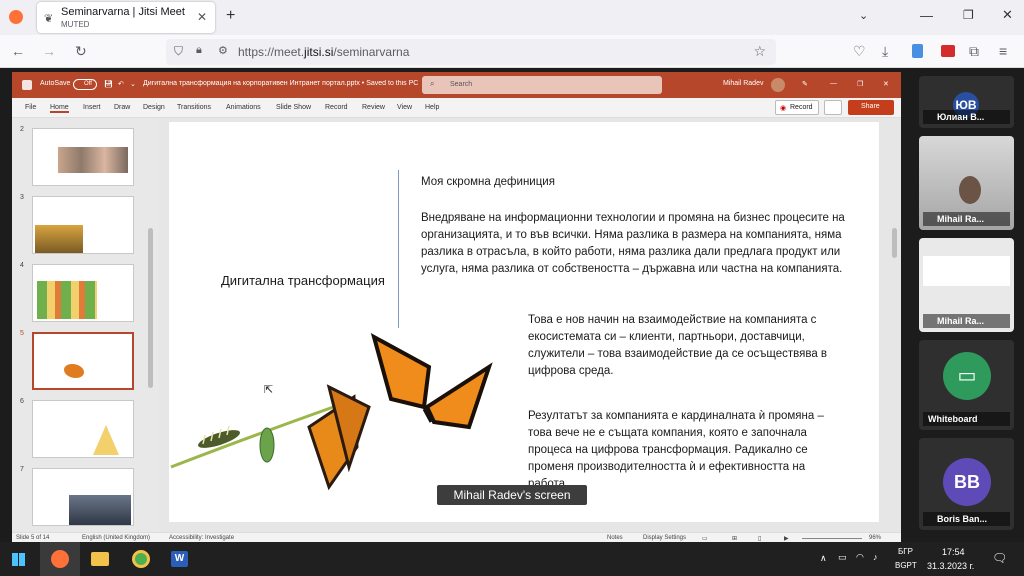 The image size is (1024, 576). I want to click on keyboard-layout: BGPT, so click(906, 565).